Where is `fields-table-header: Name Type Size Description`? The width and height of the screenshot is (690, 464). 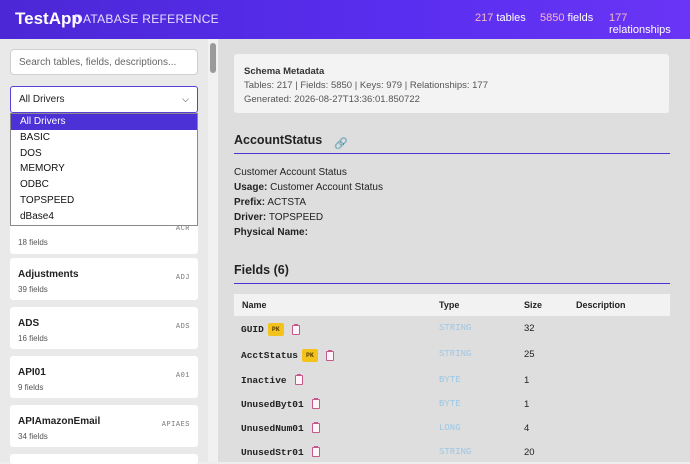
fields-table-header: Name Type Size Description is located at coordinates (452, 305).